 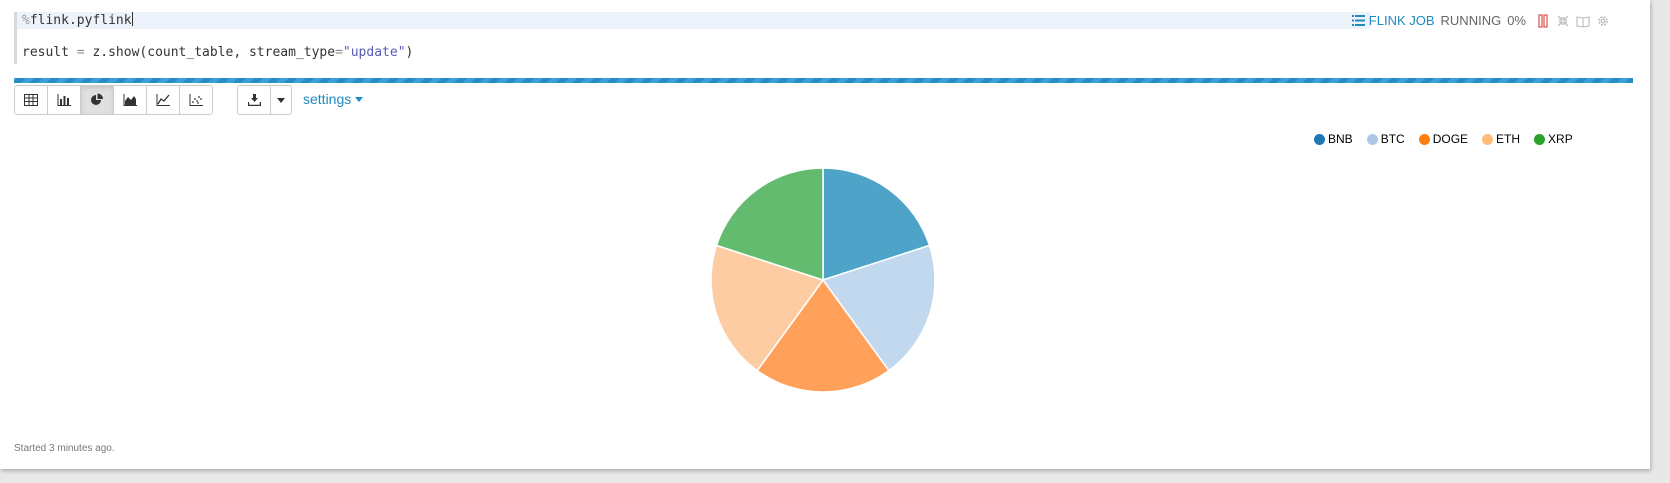 I want to click on code-token: result, so click(x=49, y=52).